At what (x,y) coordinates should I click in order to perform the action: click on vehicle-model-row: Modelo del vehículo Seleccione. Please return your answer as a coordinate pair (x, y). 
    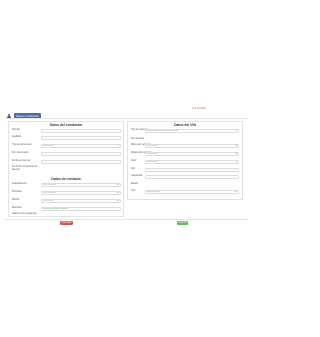
    Looking at the image, I should click on (185, 155).